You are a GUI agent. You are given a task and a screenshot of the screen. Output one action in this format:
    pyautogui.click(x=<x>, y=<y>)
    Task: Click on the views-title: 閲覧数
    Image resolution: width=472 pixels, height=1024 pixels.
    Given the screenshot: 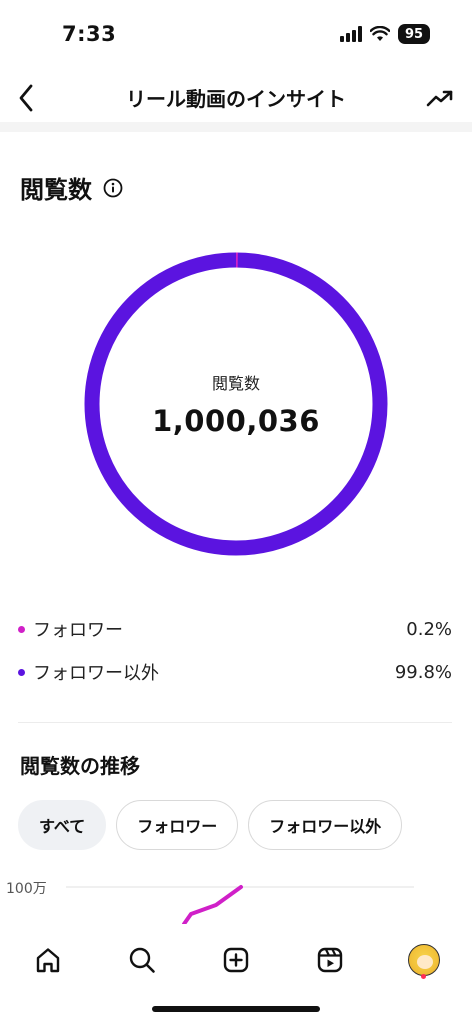 What is the action you would take?
    pyautogui.click(x=56, y=190)
    